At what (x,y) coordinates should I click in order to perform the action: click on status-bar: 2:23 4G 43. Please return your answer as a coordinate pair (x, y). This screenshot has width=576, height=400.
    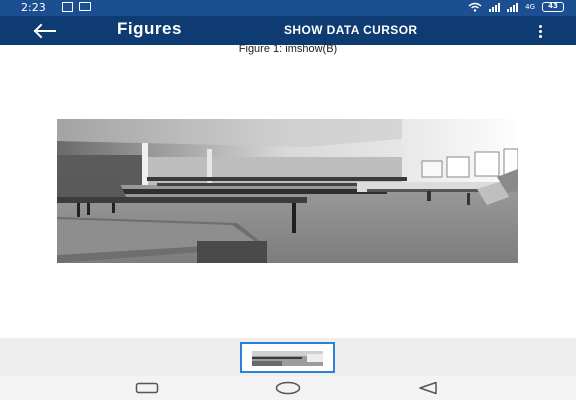
    Looking at the image, I should click on (288, 8).